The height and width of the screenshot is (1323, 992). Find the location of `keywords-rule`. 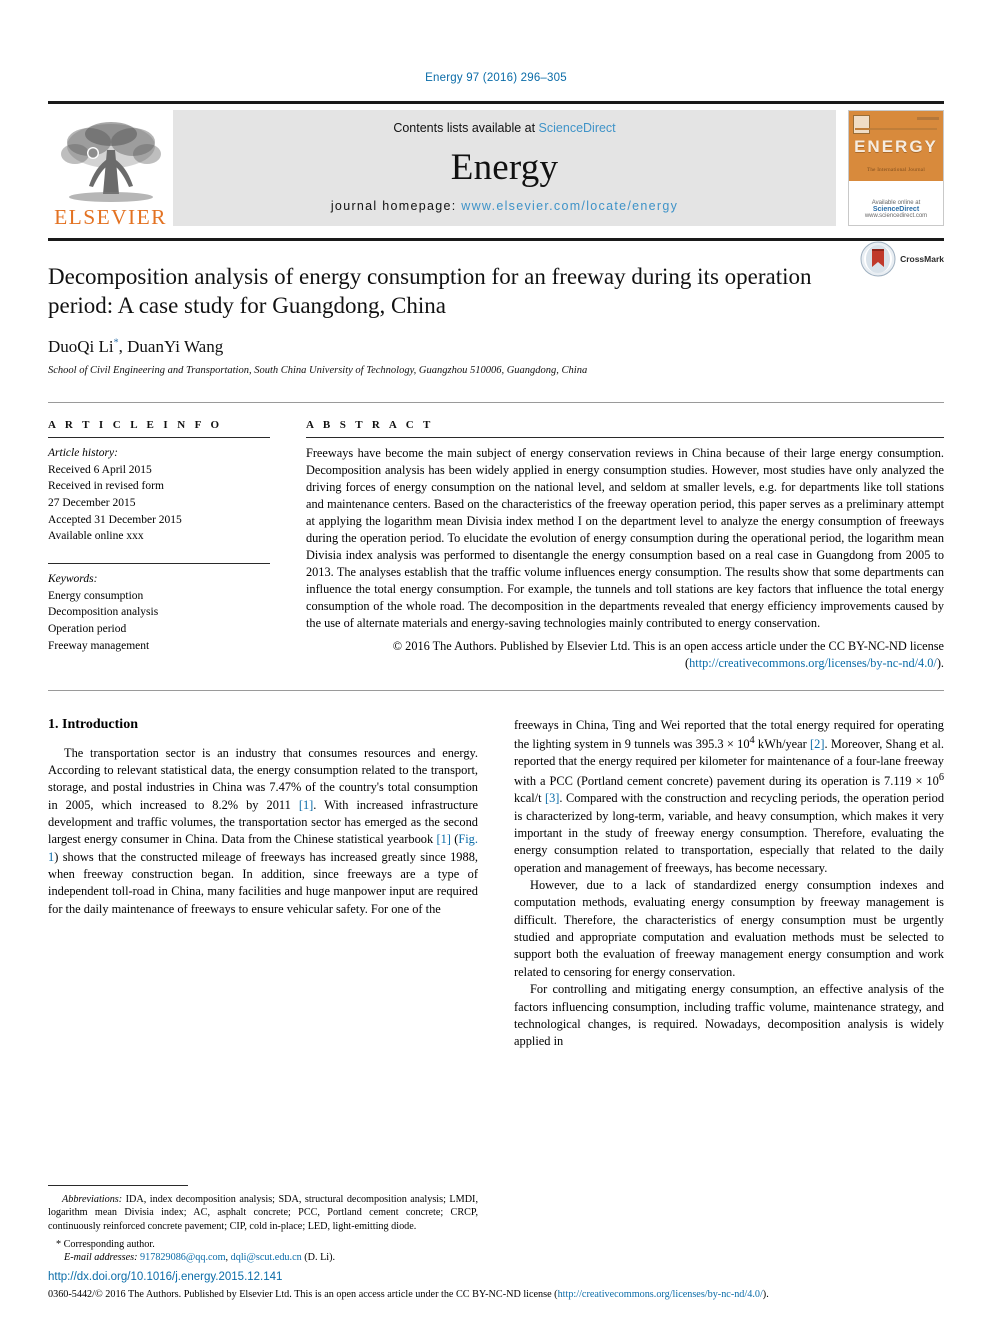

keywords-rule is located at coordinates (159, 563).